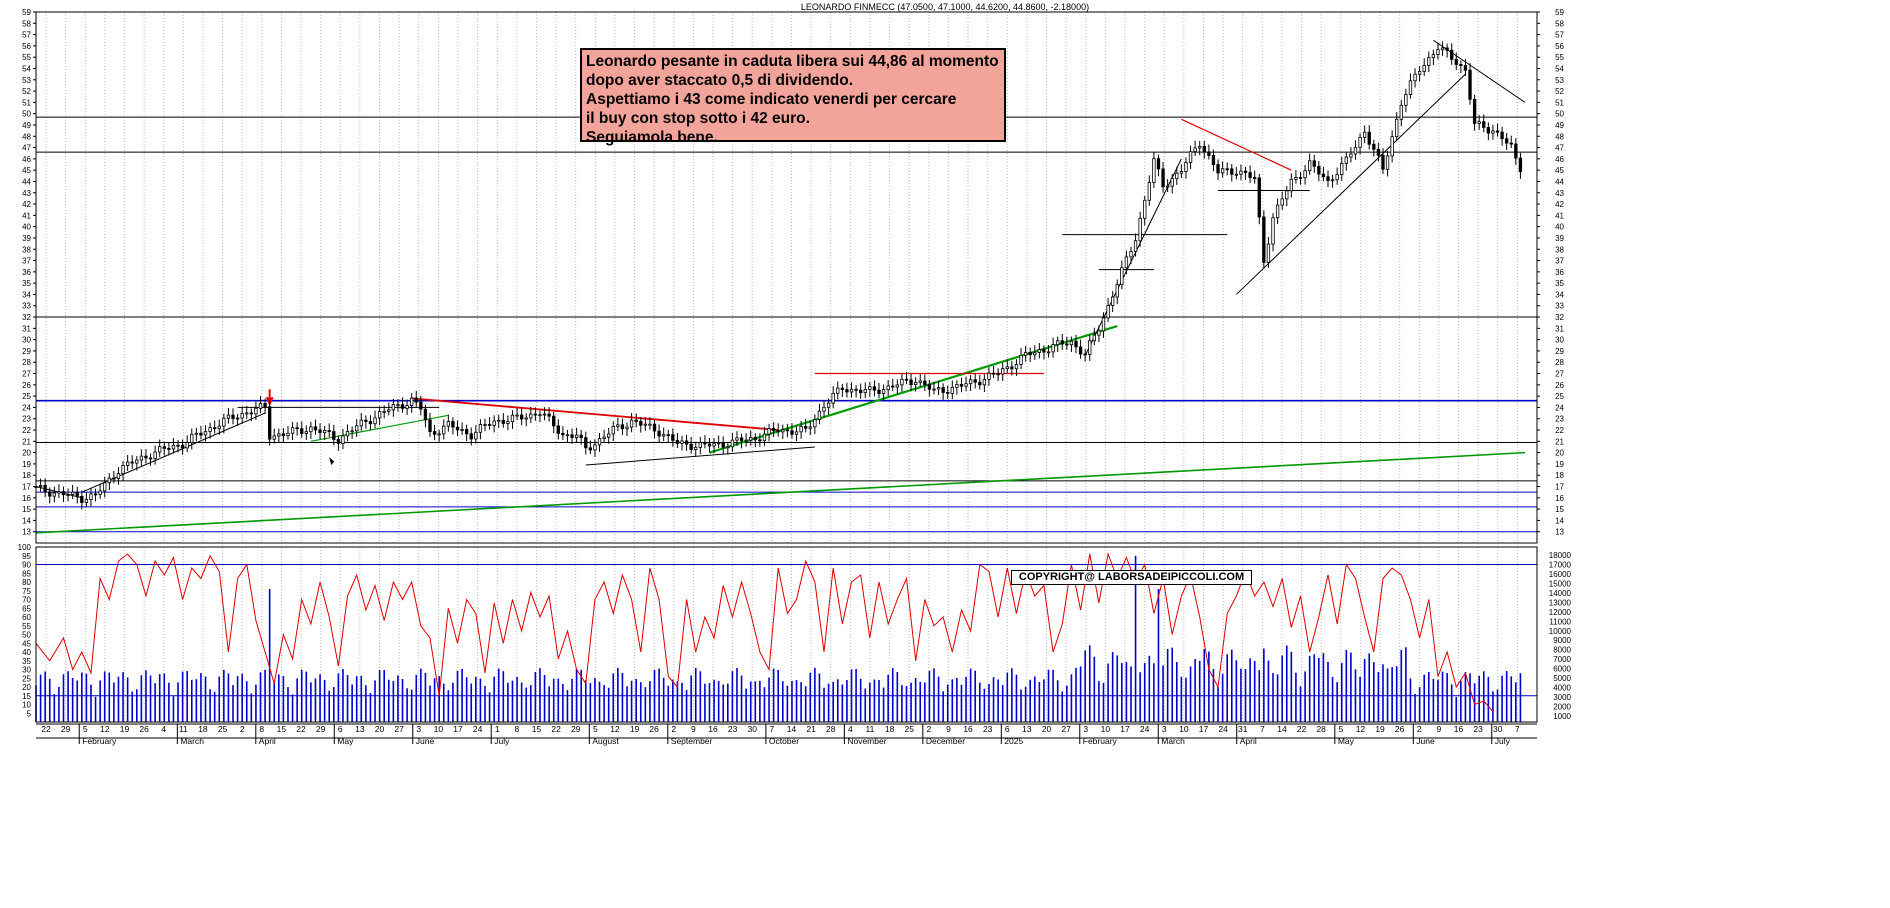  Describe the element at coordinates (26, 340) in the screenshot. I see `y-tick-label-left: 30` at that location.